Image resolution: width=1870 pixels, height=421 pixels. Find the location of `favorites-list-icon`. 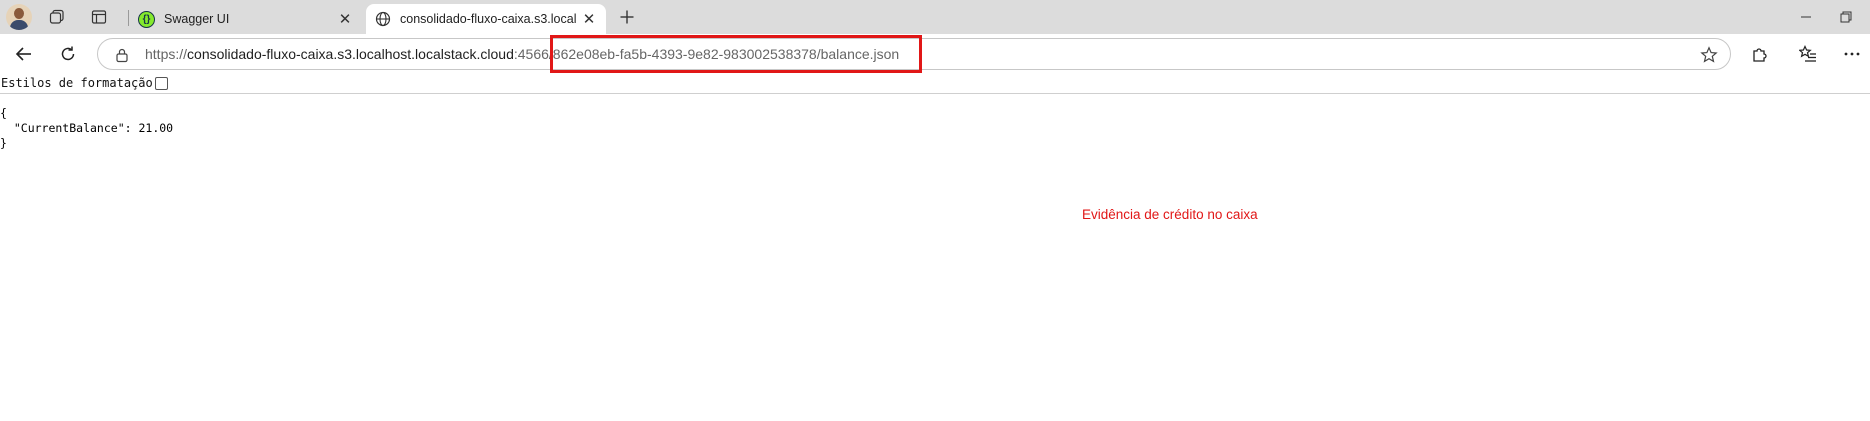

favorites-list-icon is located at coordinates (1807, 53).